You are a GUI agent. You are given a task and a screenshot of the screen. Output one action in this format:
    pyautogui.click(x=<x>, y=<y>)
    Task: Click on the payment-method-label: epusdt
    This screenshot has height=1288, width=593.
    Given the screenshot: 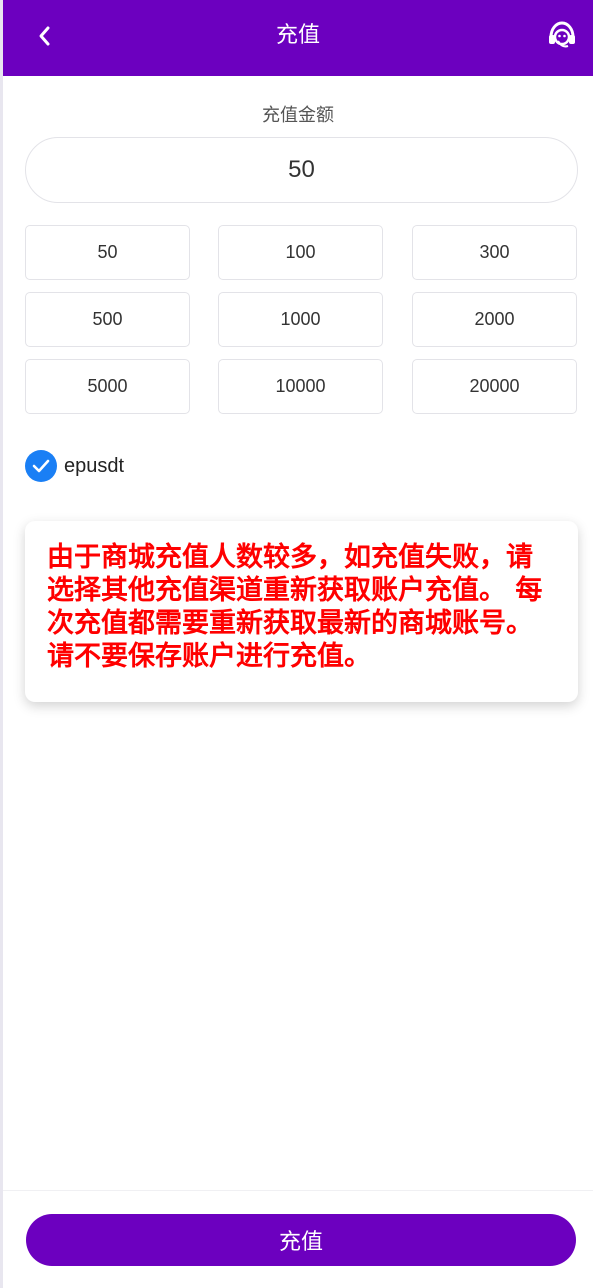 What is the action you would take?
    pyautogui.click(x=94, y=465)
    